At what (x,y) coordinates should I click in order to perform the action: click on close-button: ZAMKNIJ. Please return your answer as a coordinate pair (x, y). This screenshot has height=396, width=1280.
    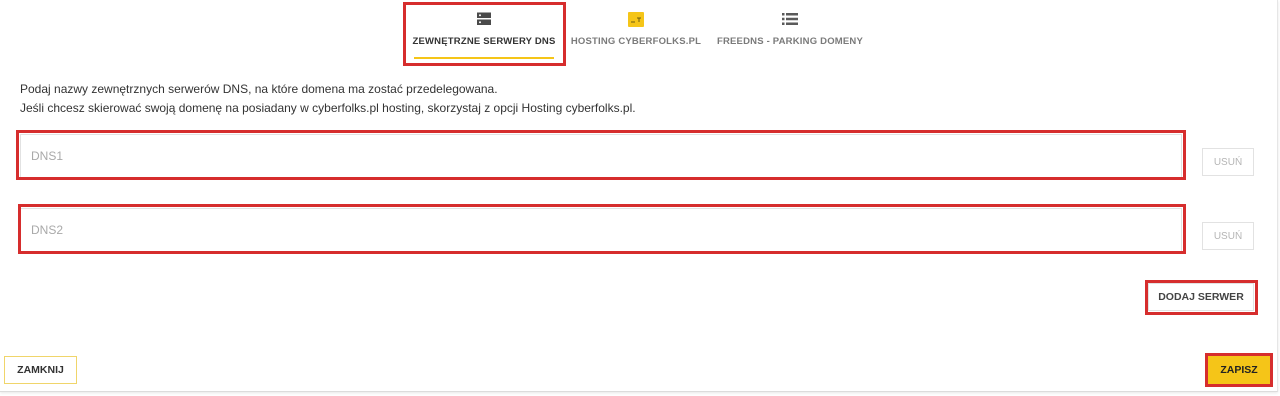
    Looking at the image, I should click on (40, 370).